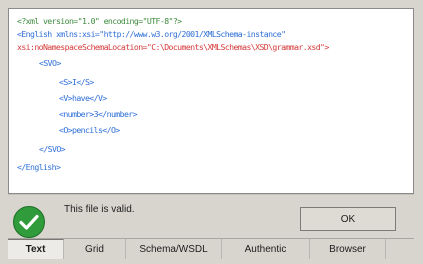  I want to click on root-close-line: </English>, so click(39, 167).